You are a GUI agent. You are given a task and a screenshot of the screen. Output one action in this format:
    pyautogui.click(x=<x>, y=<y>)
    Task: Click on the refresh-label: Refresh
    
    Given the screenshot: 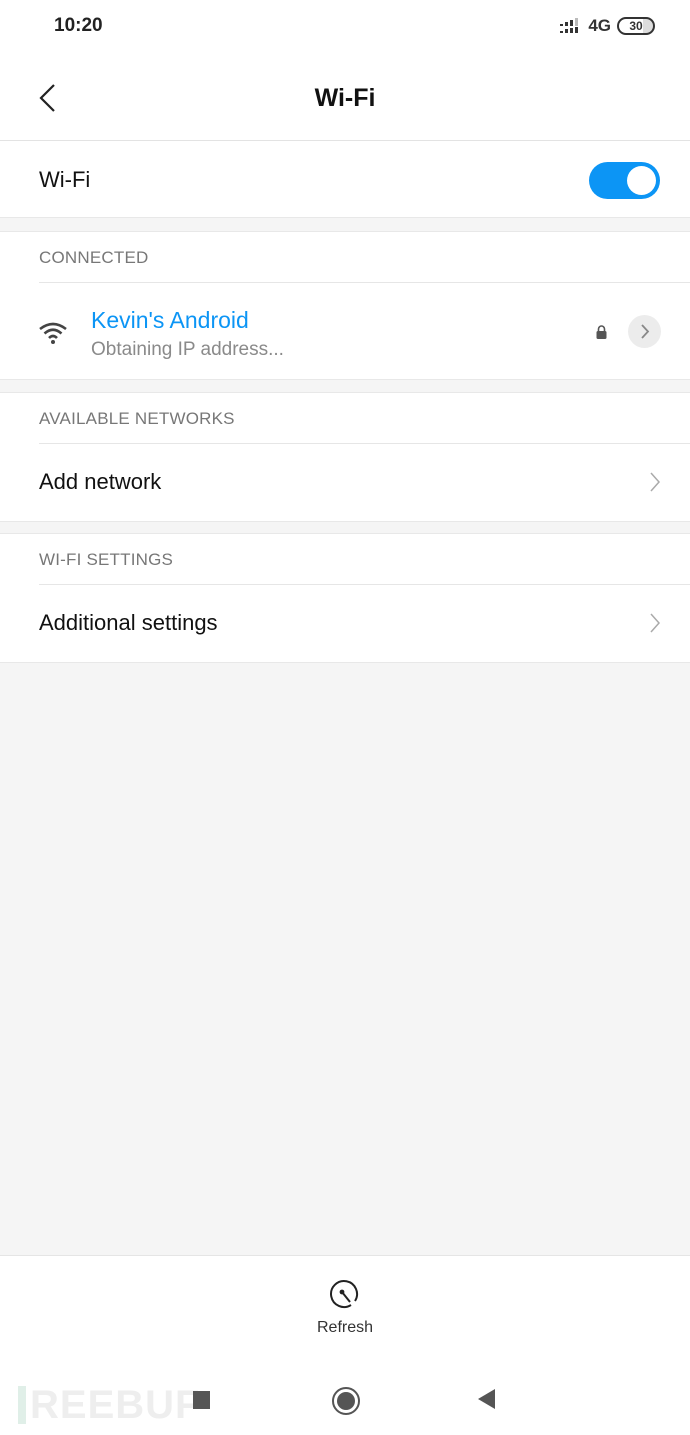 What is the action you would take?
    pyautogui.click(x=345, y=1327)
    